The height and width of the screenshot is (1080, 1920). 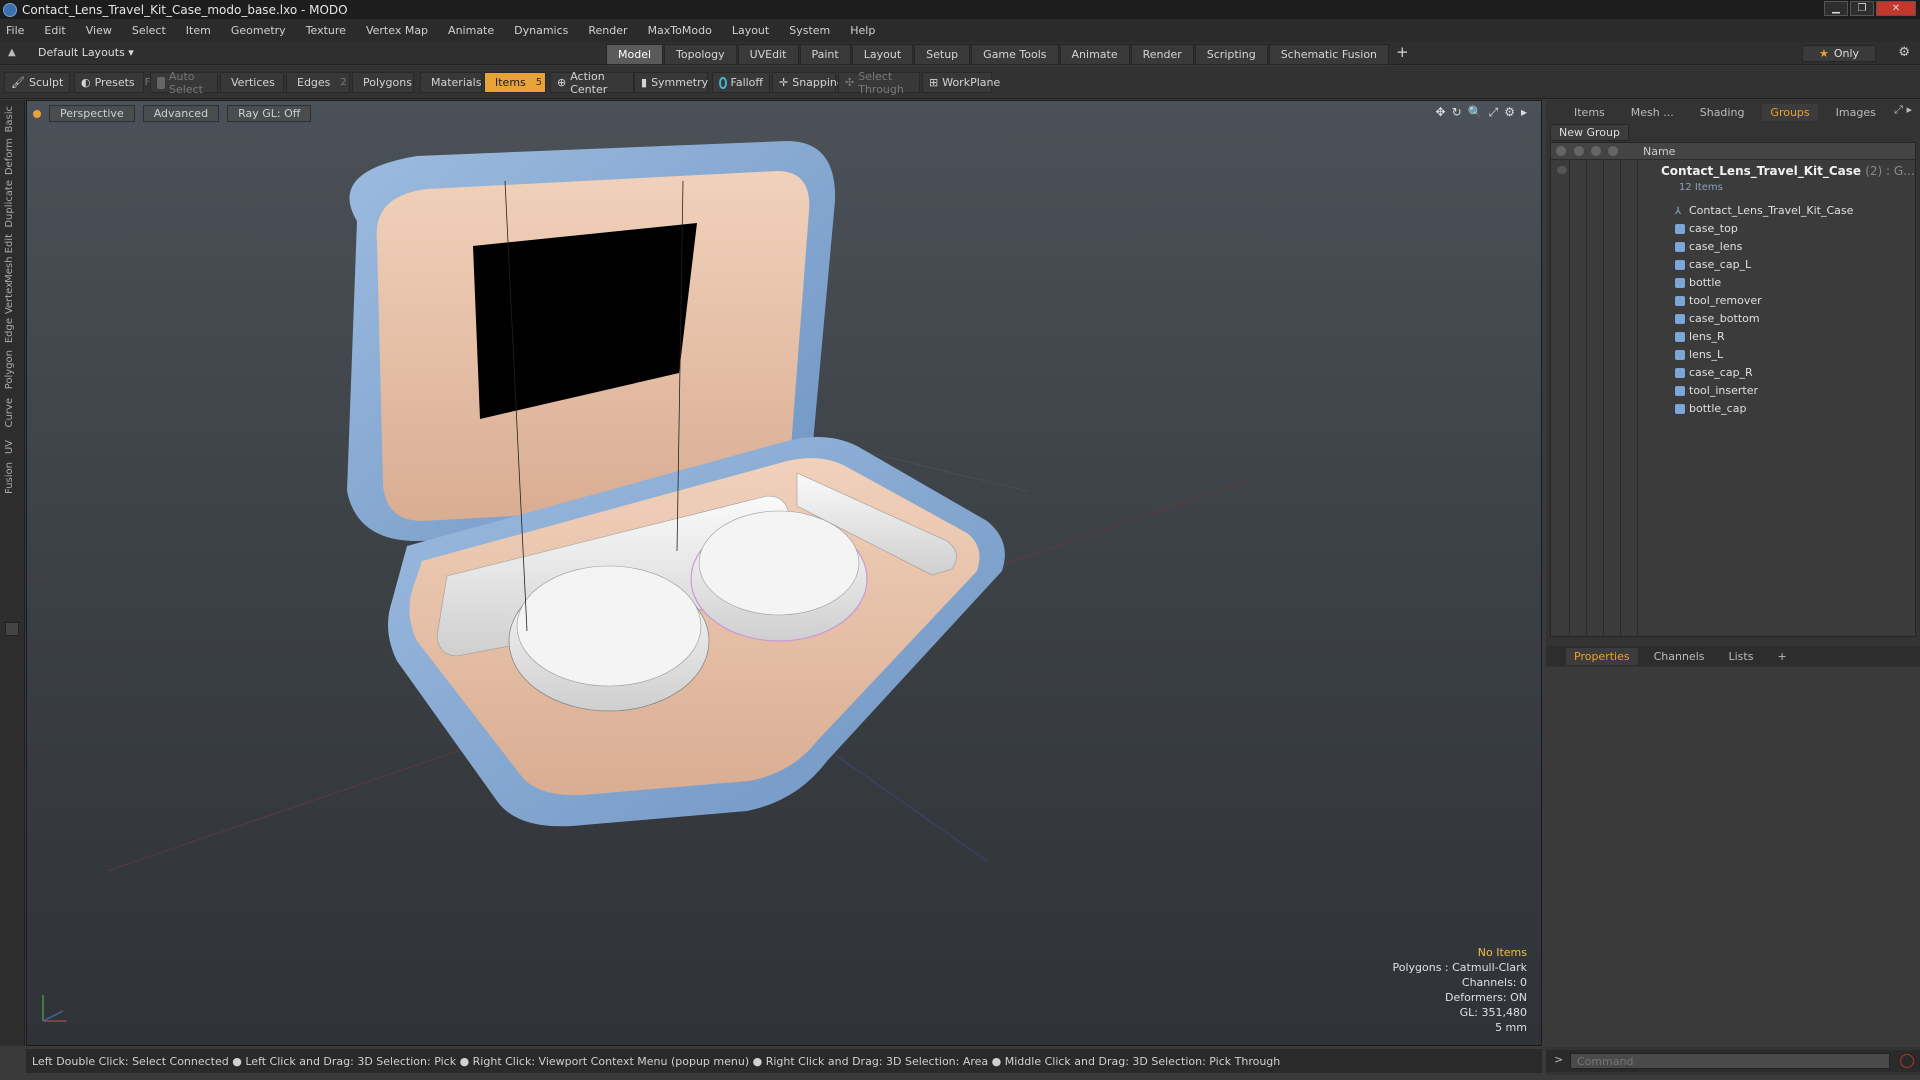 What do you see at coordinates (1733, 229) in the screenshot?
I see `tree-item-row: case_top` at bounding box center [1733, 229].